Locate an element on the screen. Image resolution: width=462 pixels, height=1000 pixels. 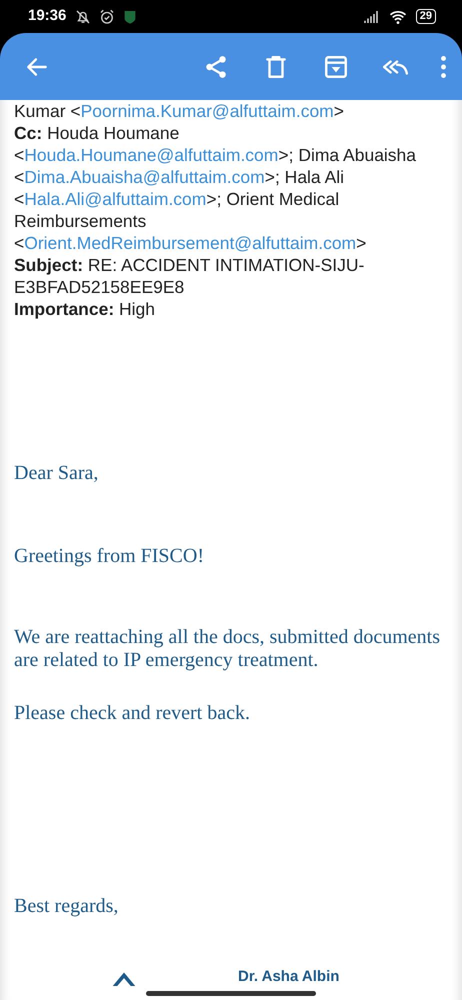
header-line: Importance: High is located at coordinates (84, 309).